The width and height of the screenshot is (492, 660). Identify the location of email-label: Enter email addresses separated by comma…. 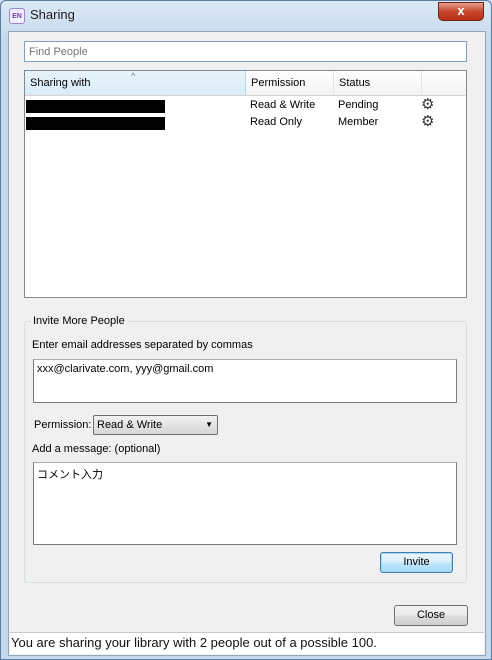
(142, 345).